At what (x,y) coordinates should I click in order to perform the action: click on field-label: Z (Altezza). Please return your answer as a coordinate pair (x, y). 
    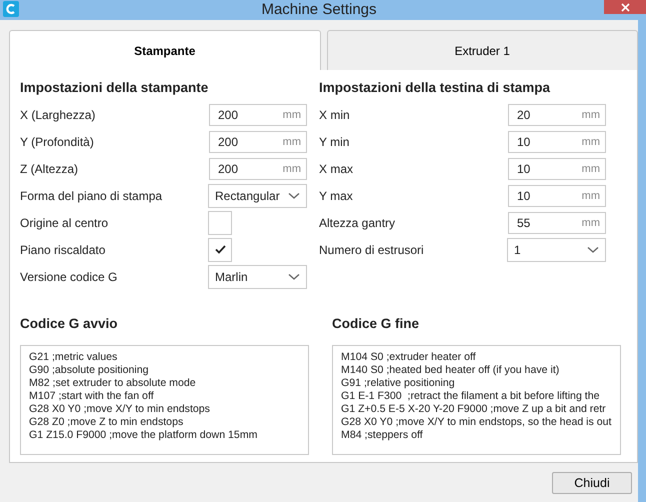
    Looking at the image, I should click on (50, 169).